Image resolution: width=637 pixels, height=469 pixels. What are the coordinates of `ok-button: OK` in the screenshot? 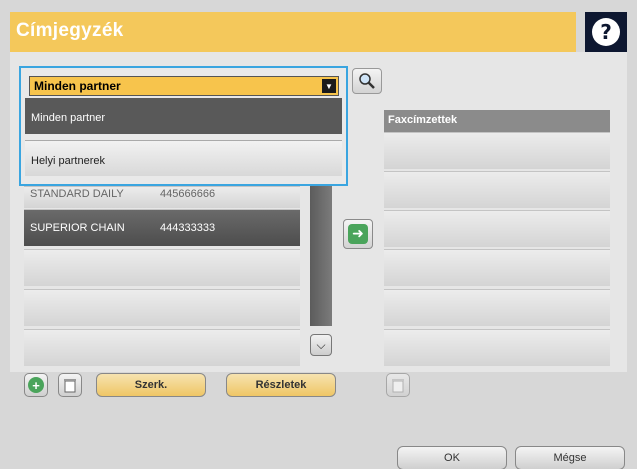 It's located at (452, 457).